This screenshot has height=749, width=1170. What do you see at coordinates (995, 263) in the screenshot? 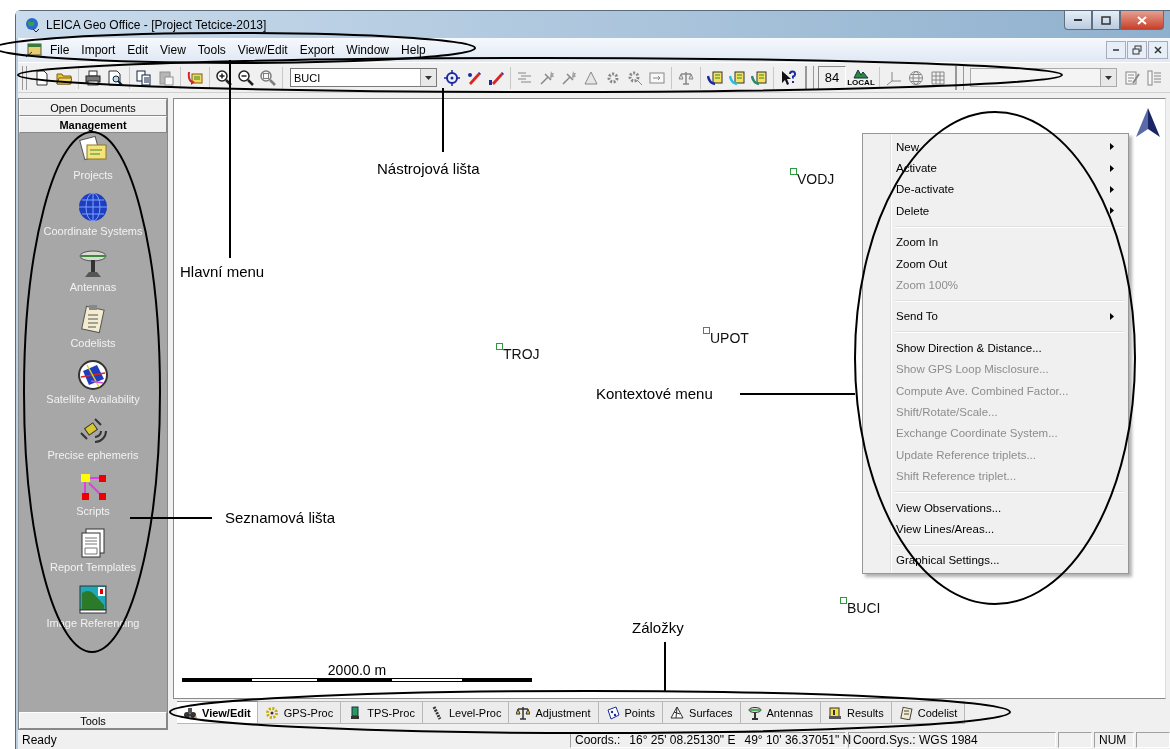
I see `context-menu-item: Zoom Out` at bounding box center [995, 263].